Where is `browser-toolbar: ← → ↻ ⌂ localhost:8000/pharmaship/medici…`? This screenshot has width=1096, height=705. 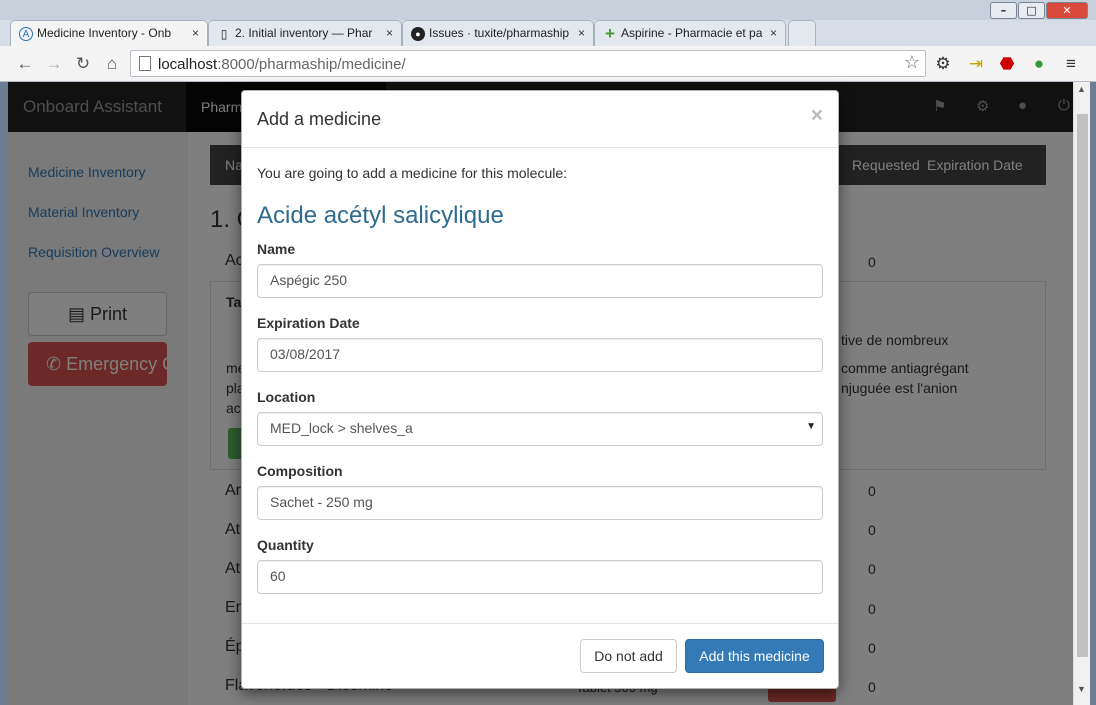
browser-toolbar: ← → ↻ ⌂ localhost:8000/pharmaship/medici… is located at coordinates (548, 64).